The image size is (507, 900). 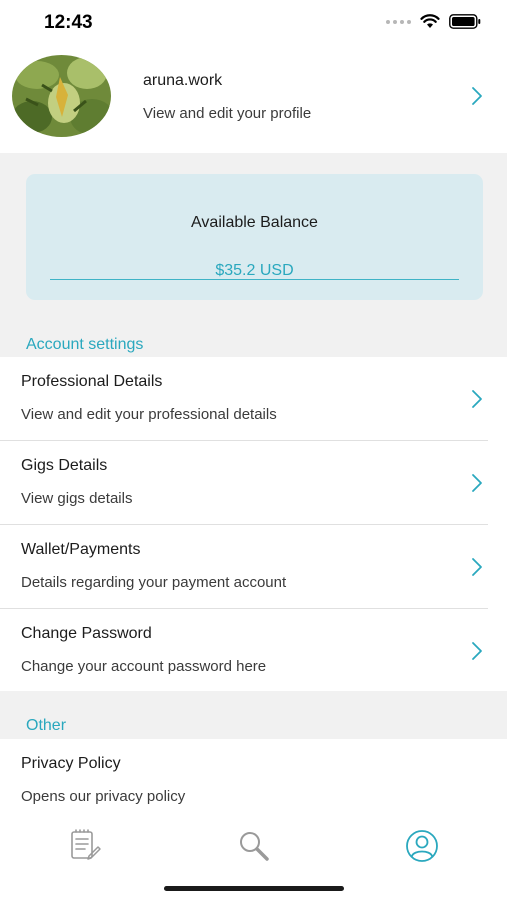 What do you see at coordinates (254, 888) in the screenshot?
I see `home-indicator` at bounding box center [254, 888].